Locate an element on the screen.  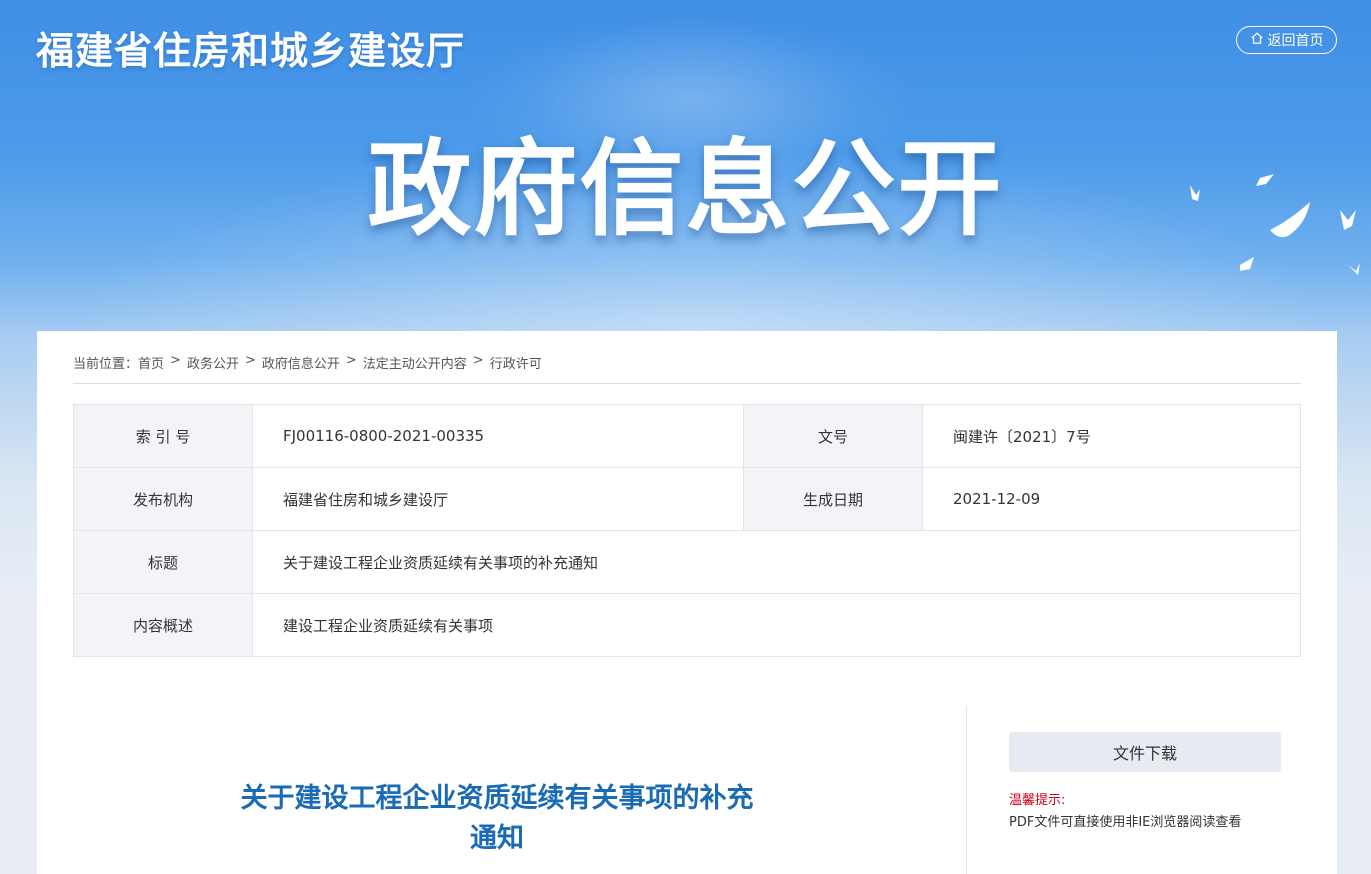
tip-text: PDF文件可直接使用非IE浏览器阅读查看 is located at coordinates (1125, 822).